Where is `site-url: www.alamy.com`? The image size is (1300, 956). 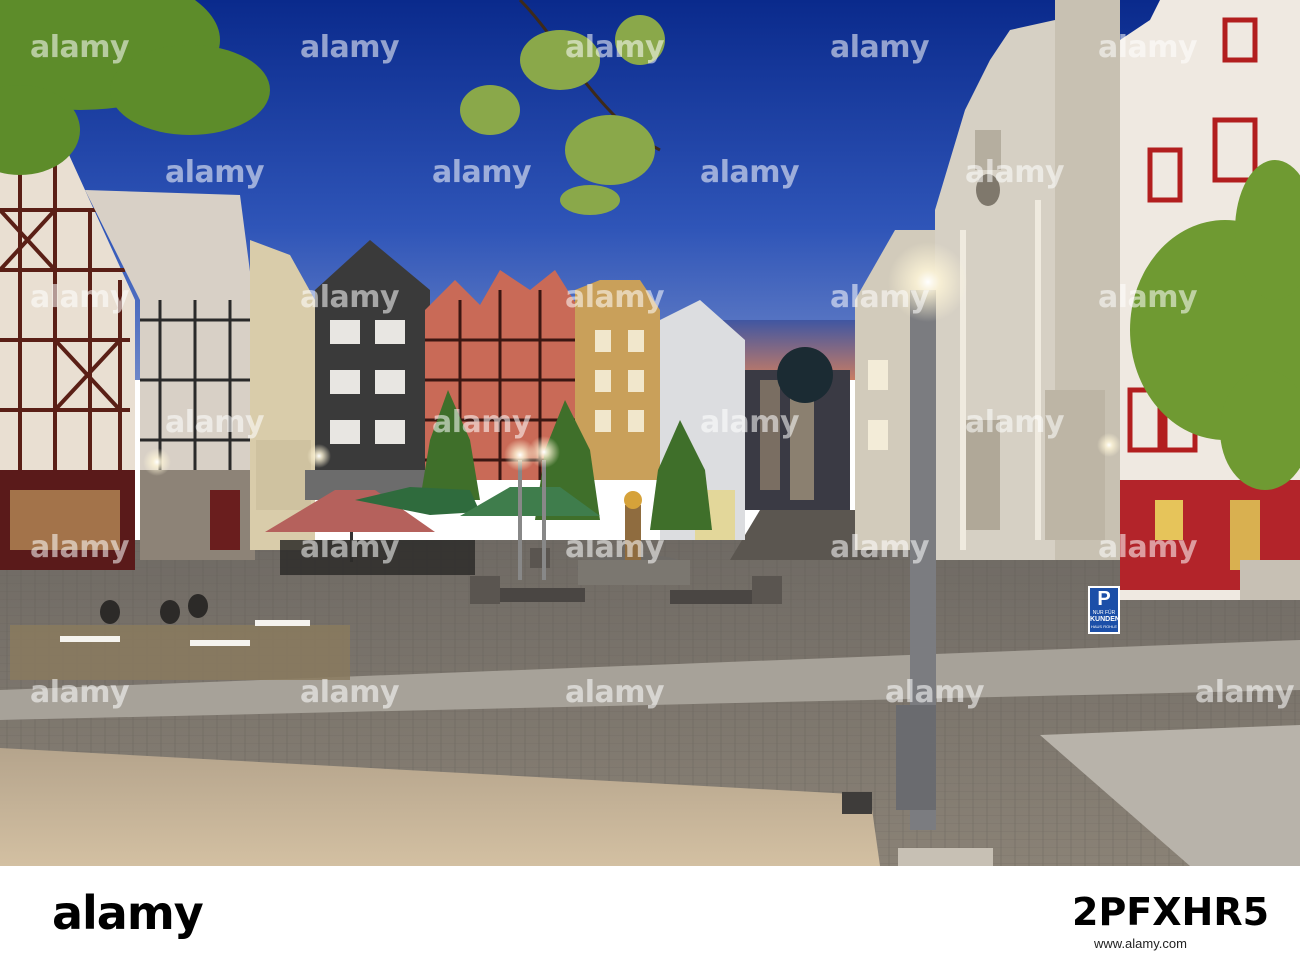
site-url: www.alamy.com is located at coordinates (1140, 943).